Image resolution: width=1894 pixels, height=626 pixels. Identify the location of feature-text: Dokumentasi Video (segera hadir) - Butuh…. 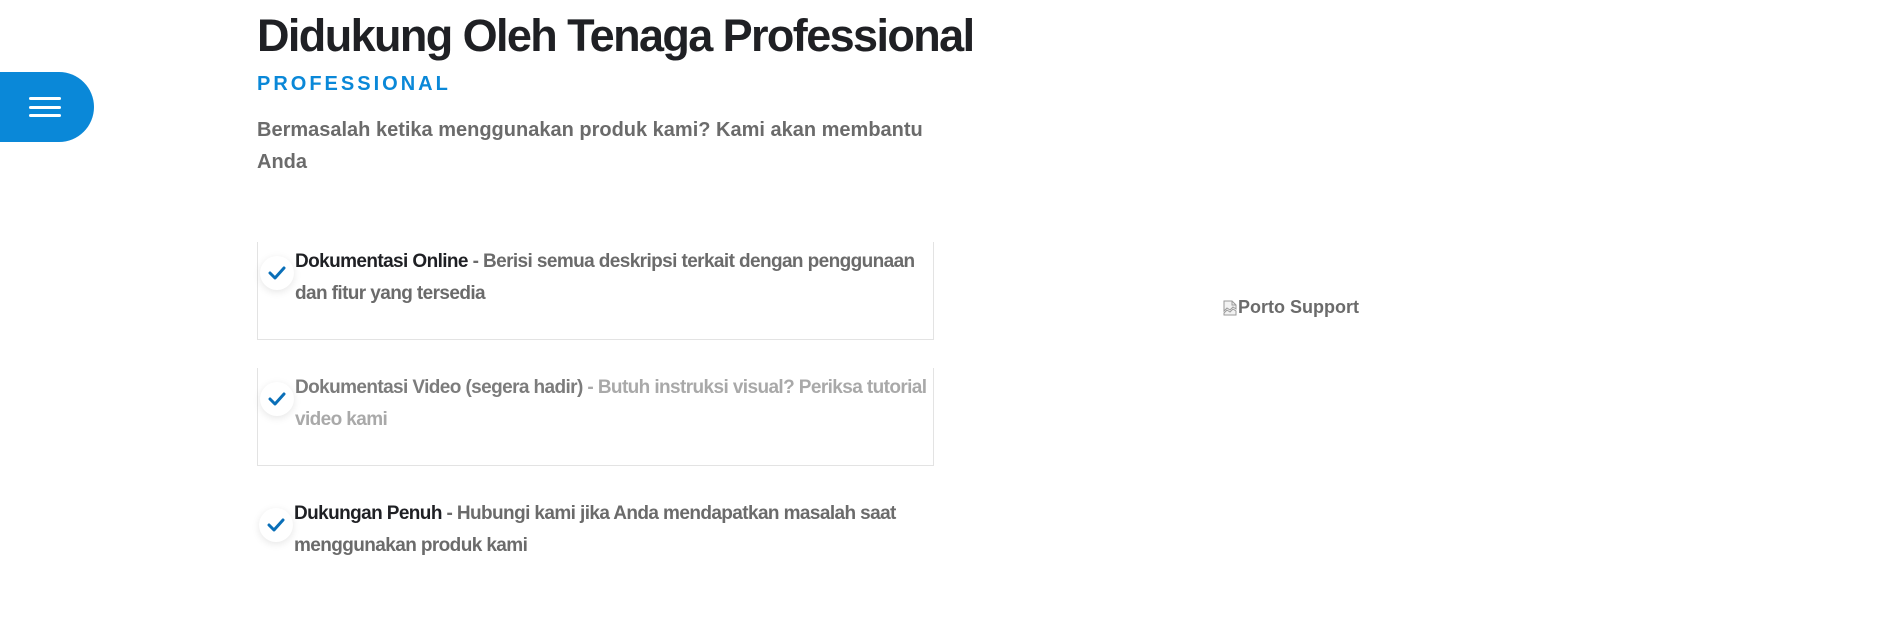
(614, 404).